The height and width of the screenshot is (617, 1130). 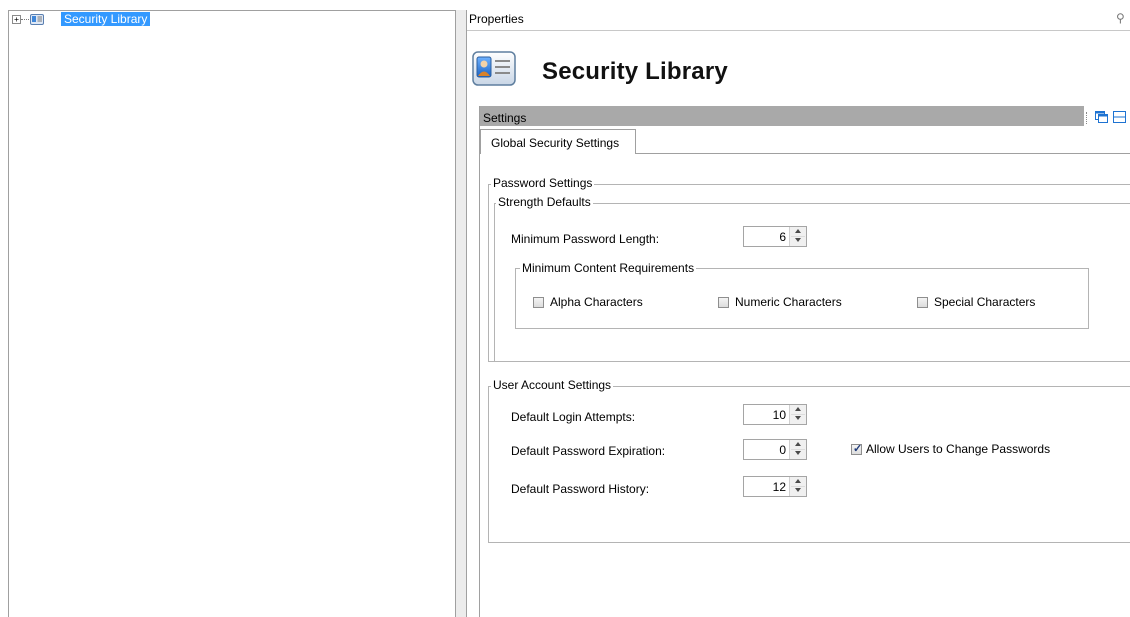 I want to click on min-password-length-stepper: 6, so click(x=775, y=236).